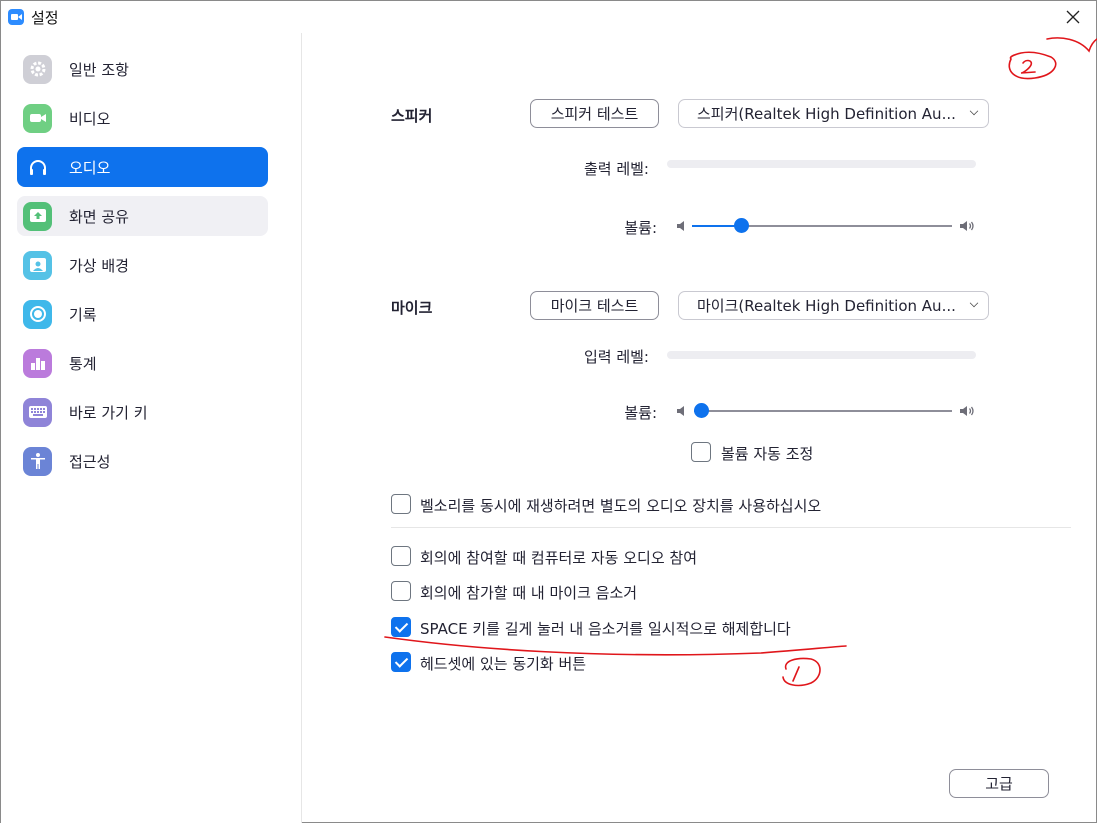 This screenshot has width=1097, height=823. Describe the element at coordinates (821, 355) in the screenshot. I see `input-level-meter` at that location.